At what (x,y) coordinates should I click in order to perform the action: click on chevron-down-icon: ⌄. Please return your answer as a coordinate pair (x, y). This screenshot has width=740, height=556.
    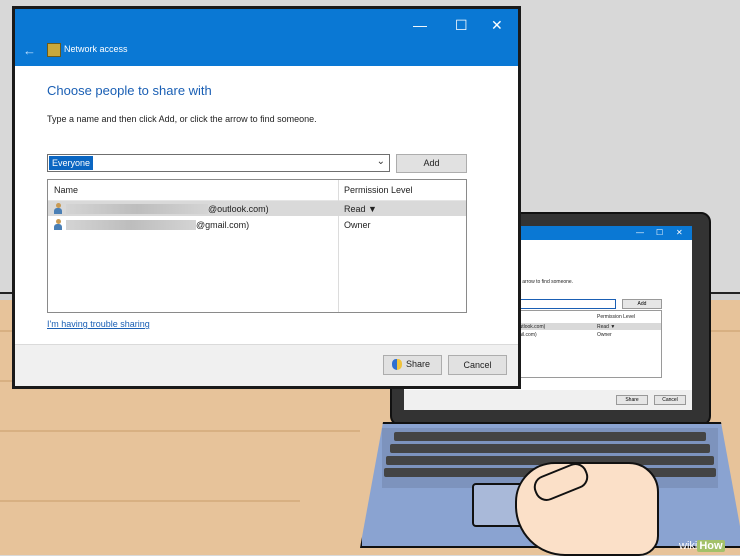
    Looking at the image, I should click on (381, 161).